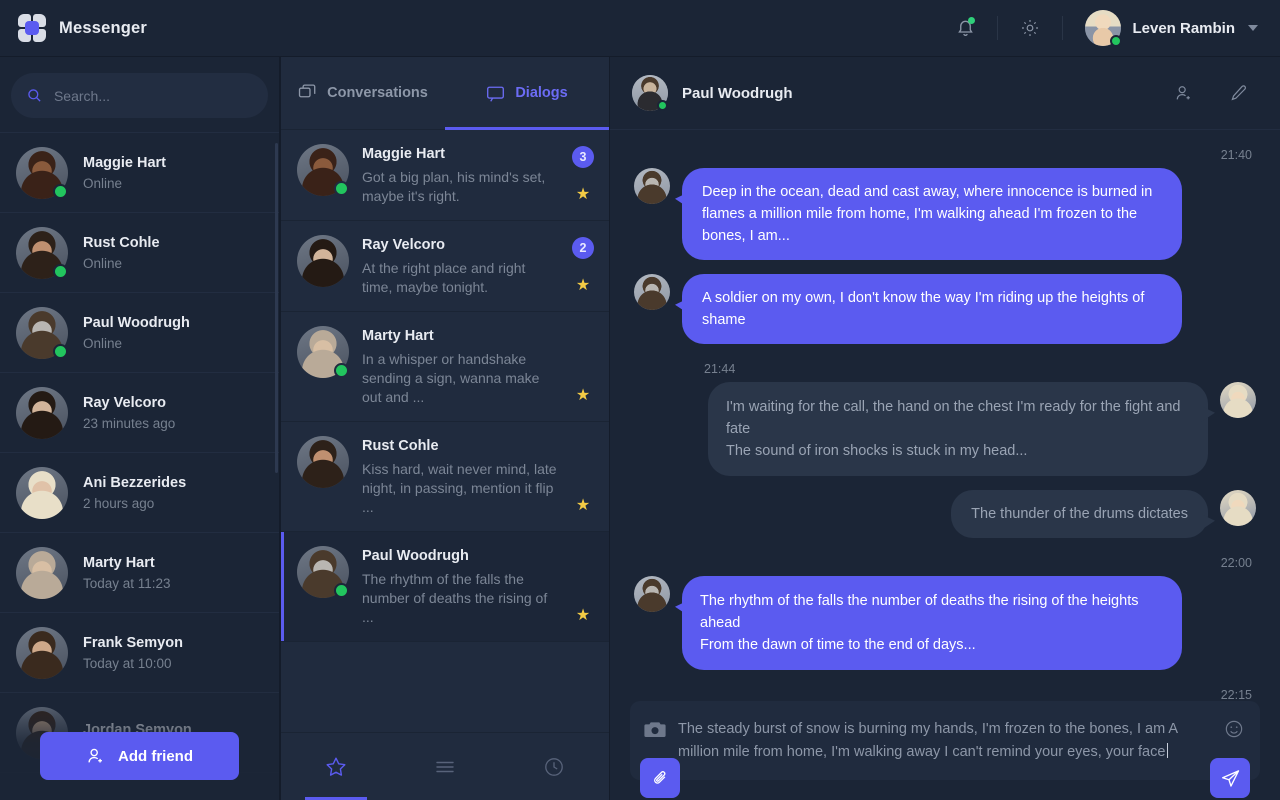 The height and width of the screenshot is (800, 1280). Describe the element at coordinates (139, 173) in the screenshot. I see `contact-list-item: Maggie Hart Online` at that location.